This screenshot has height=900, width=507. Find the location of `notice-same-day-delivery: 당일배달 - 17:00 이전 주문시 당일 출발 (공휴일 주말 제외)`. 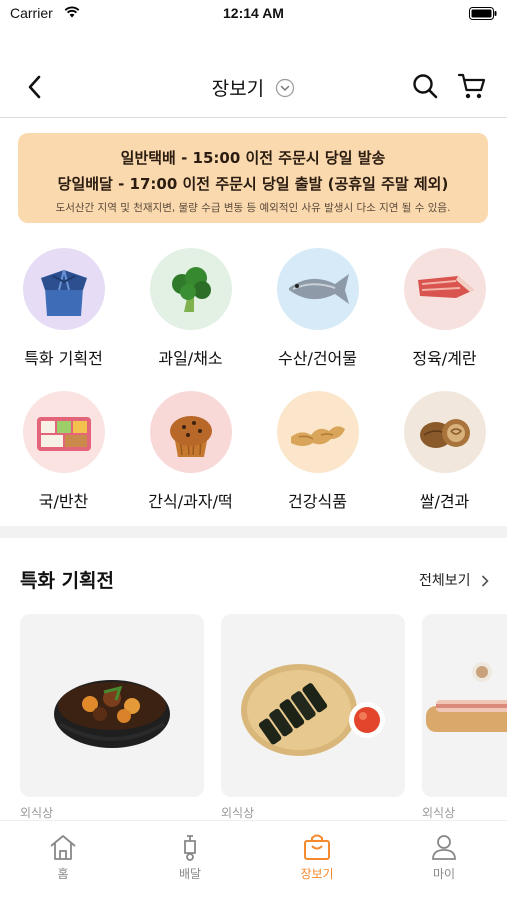

notice-same-day-delivery: 당일배달 - 17:00 이전 주문시 당일 출발 (공휴일 주말 제외) is located at coordinates (253, 184).